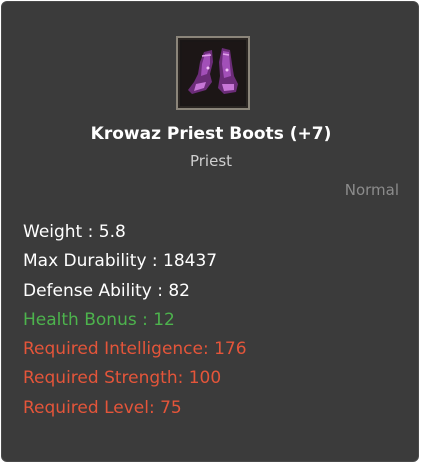  I want to click on boots-icon, so click(213, 73).